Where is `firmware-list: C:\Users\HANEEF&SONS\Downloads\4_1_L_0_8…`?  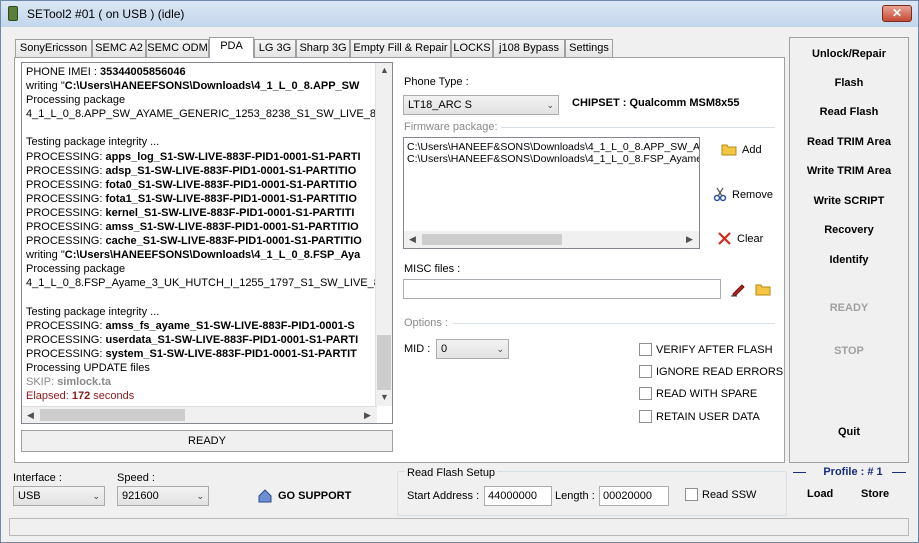 firmware-list: C:\Users\HANEEF&SONS\Downloads\4_1_L_0_8… is located at coordinates (551, 193).